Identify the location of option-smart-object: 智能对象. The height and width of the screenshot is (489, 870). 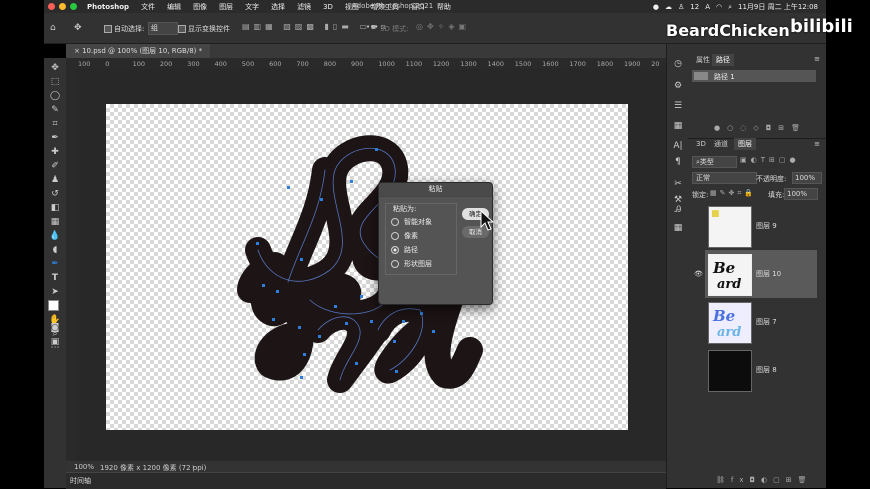
(411, 222).